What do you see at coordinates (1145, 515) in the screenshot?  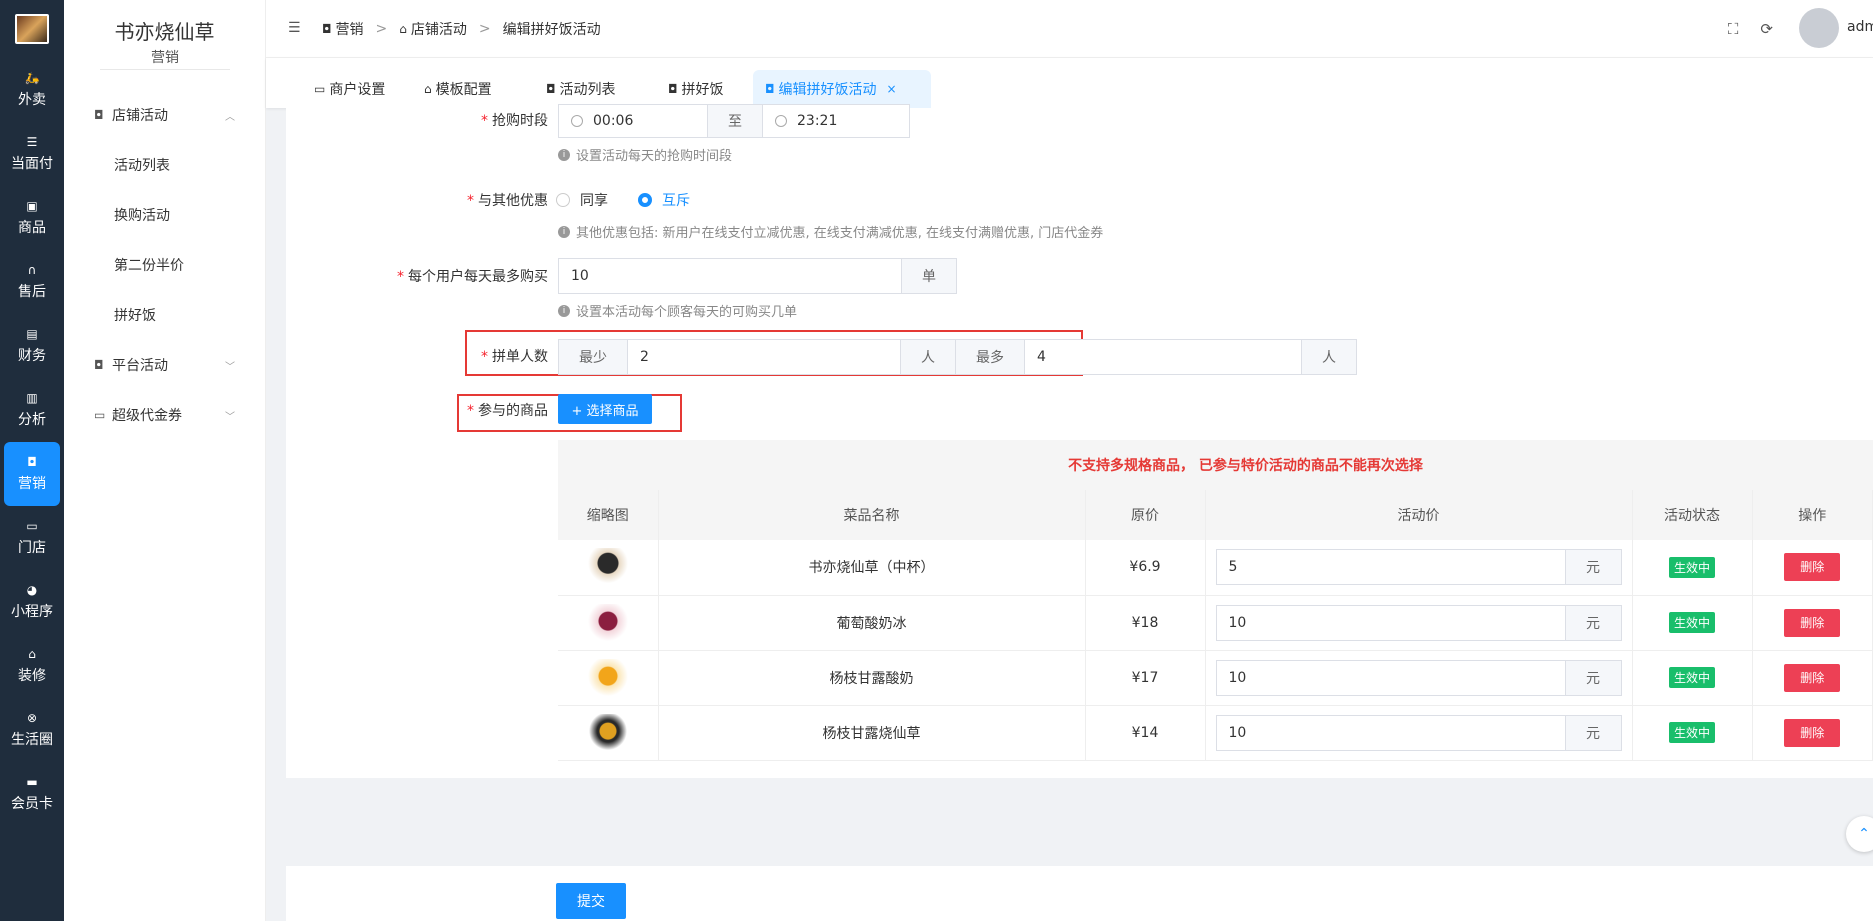 I see `col-original-price: 原价` at bounding box center [1145, 515].